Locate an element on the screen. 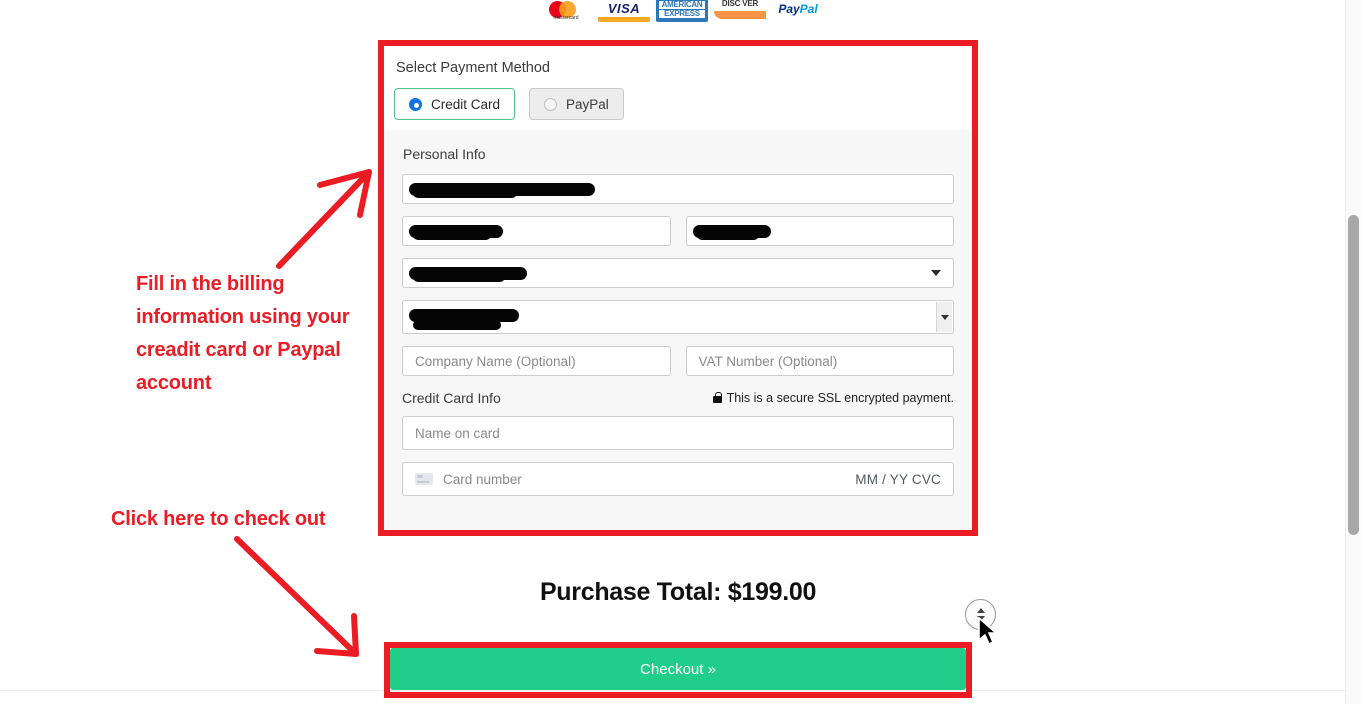 The image size is (1361, 704). annotation-arrow-up is located at coordinates (324, 219).